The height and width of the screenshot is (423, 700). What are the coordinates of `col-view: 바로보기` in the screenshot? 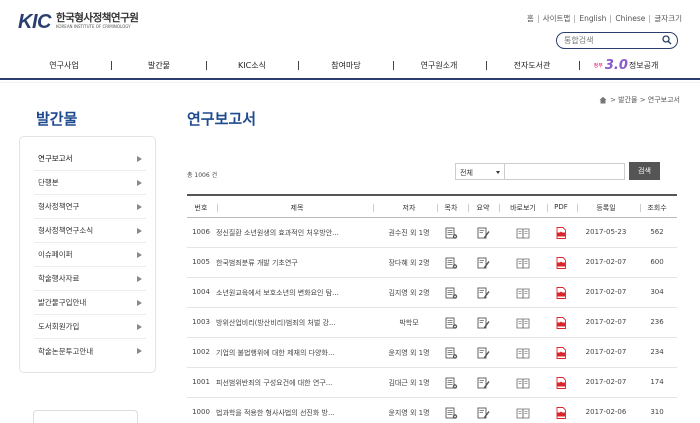 It's located at (523, 208).